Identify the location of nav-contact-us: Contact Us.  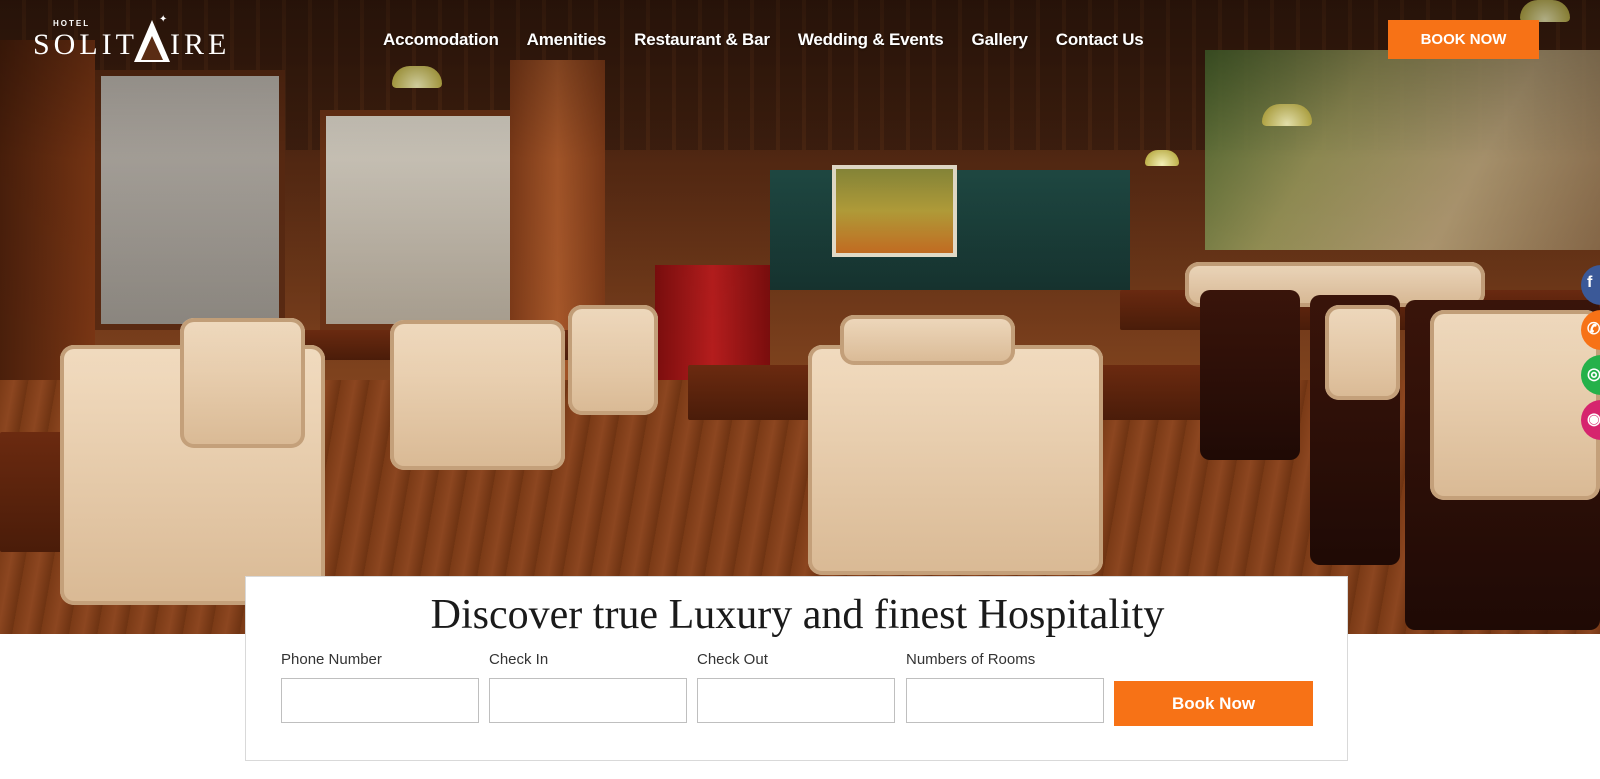
(1100, 42).